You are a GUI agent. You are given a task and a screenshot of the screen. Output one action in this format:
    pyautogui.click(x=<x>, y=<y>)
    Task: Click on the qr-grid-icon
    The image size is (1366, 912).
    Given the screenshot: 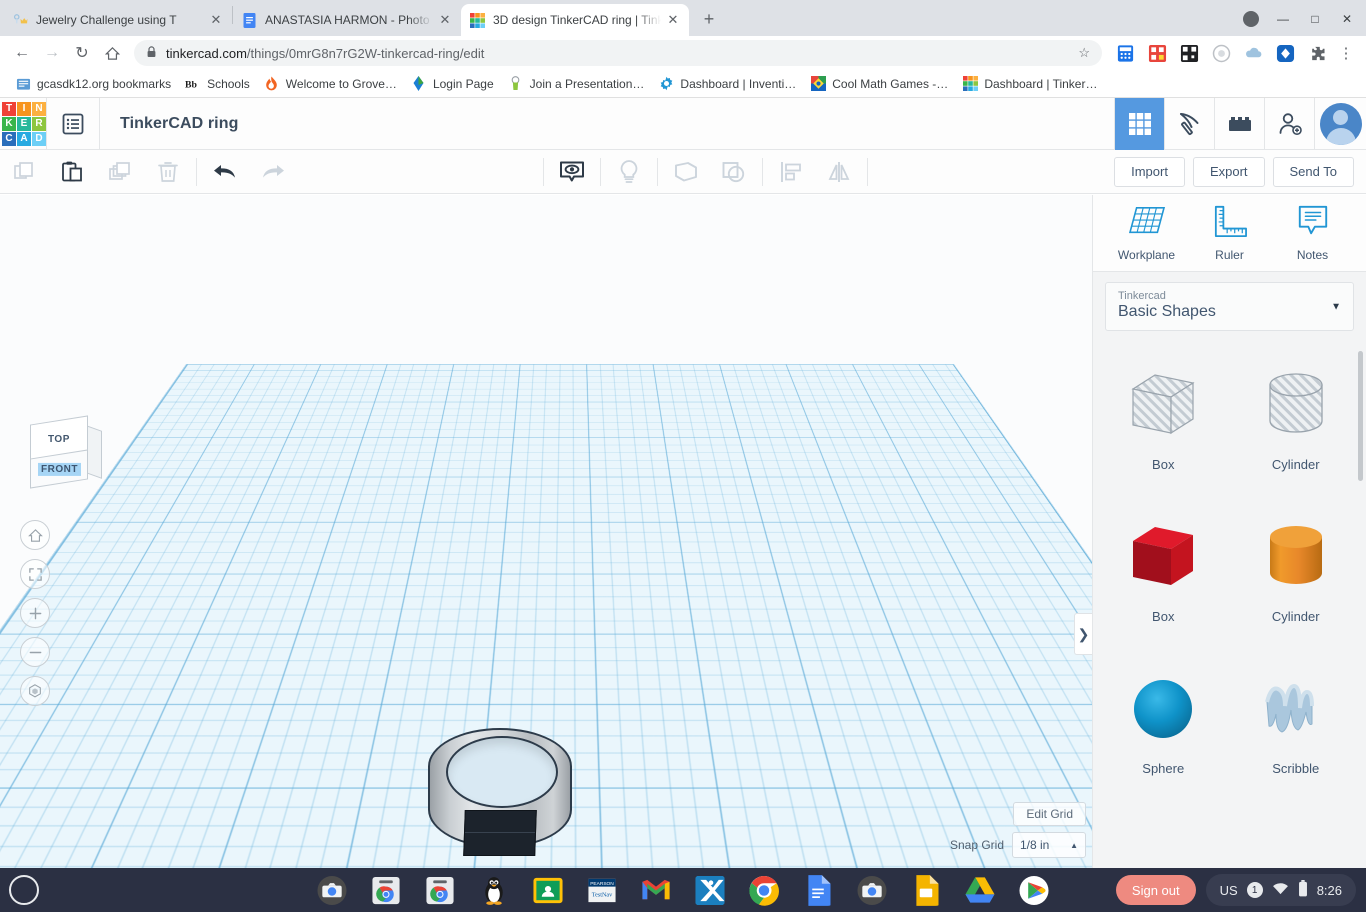 What is the action you would take?
    pyautogui.click(x=1157, y=53)
    